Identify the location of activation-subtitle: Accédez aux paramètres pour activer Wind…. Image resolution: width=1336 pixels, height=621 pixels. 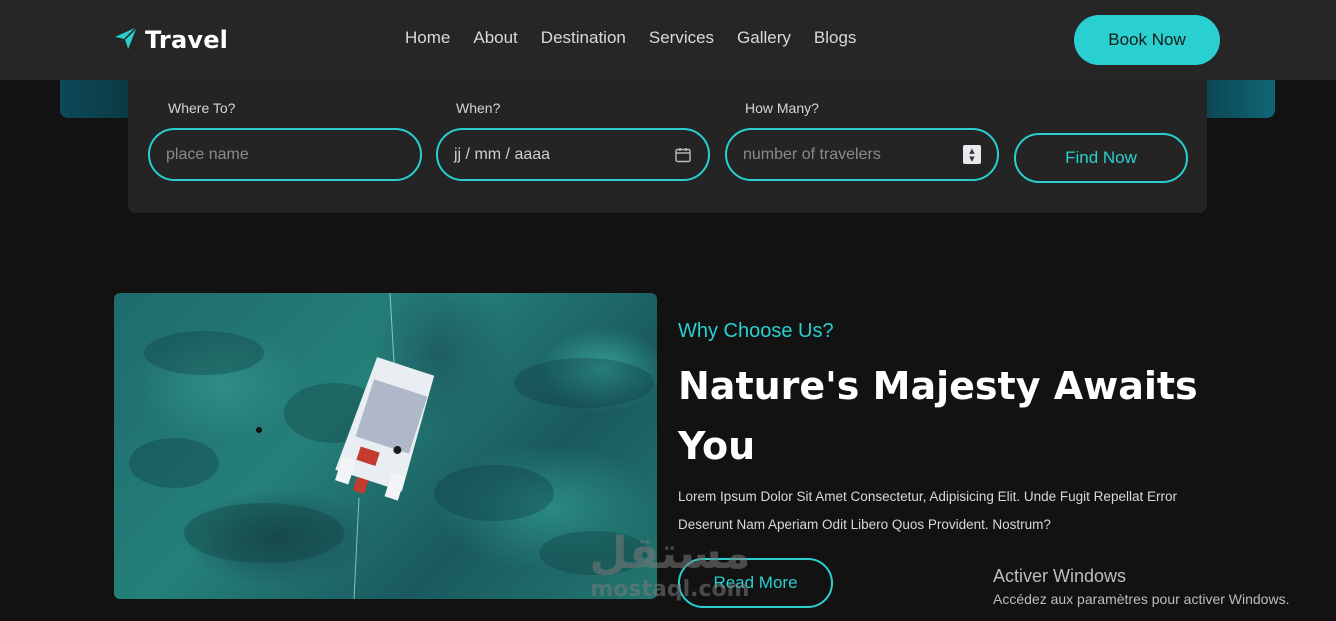
(1141, 599).